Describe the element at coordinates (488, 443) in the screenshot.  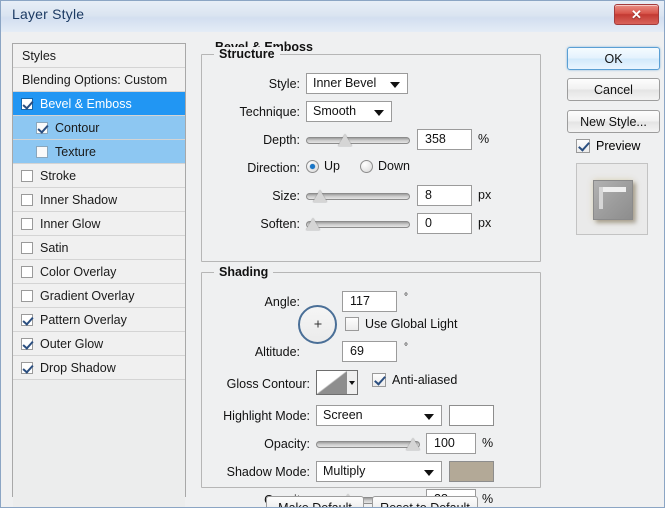
I see `highlight-opacity-unit: %` at that location.